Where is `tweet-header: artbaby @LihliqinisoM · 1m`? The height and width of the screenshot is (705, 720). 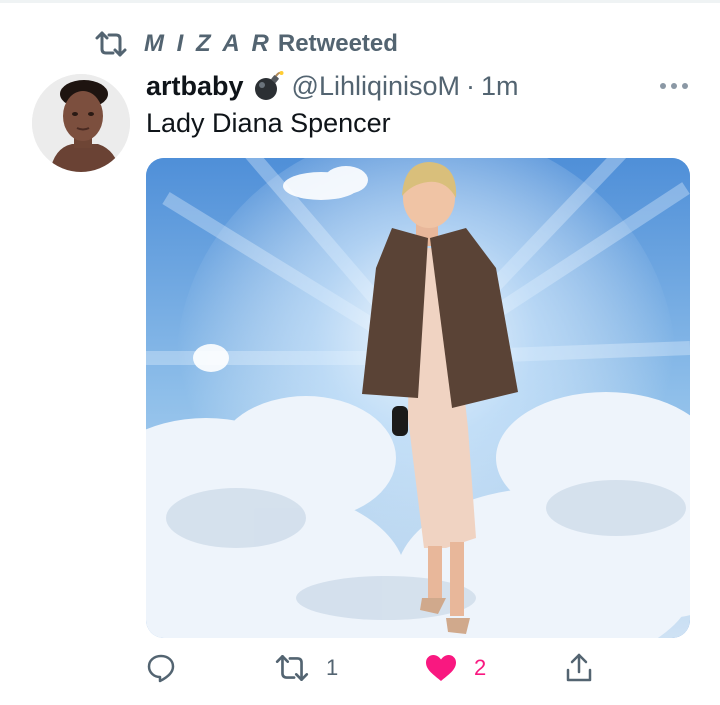
tweet-header: artbaby @LihliqinisoM · 1m is located at coordinates (332, 86).